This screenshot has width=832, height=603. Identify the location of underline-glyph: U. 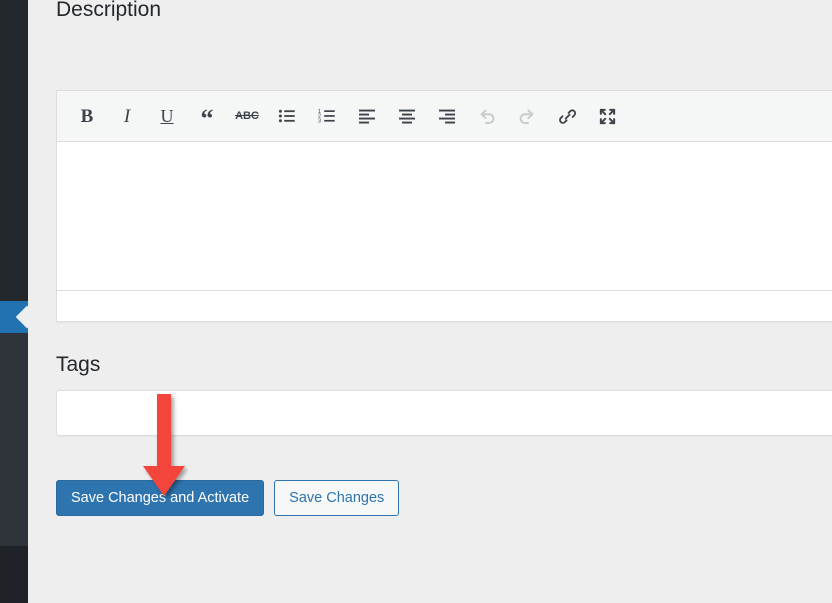
(167, 116).